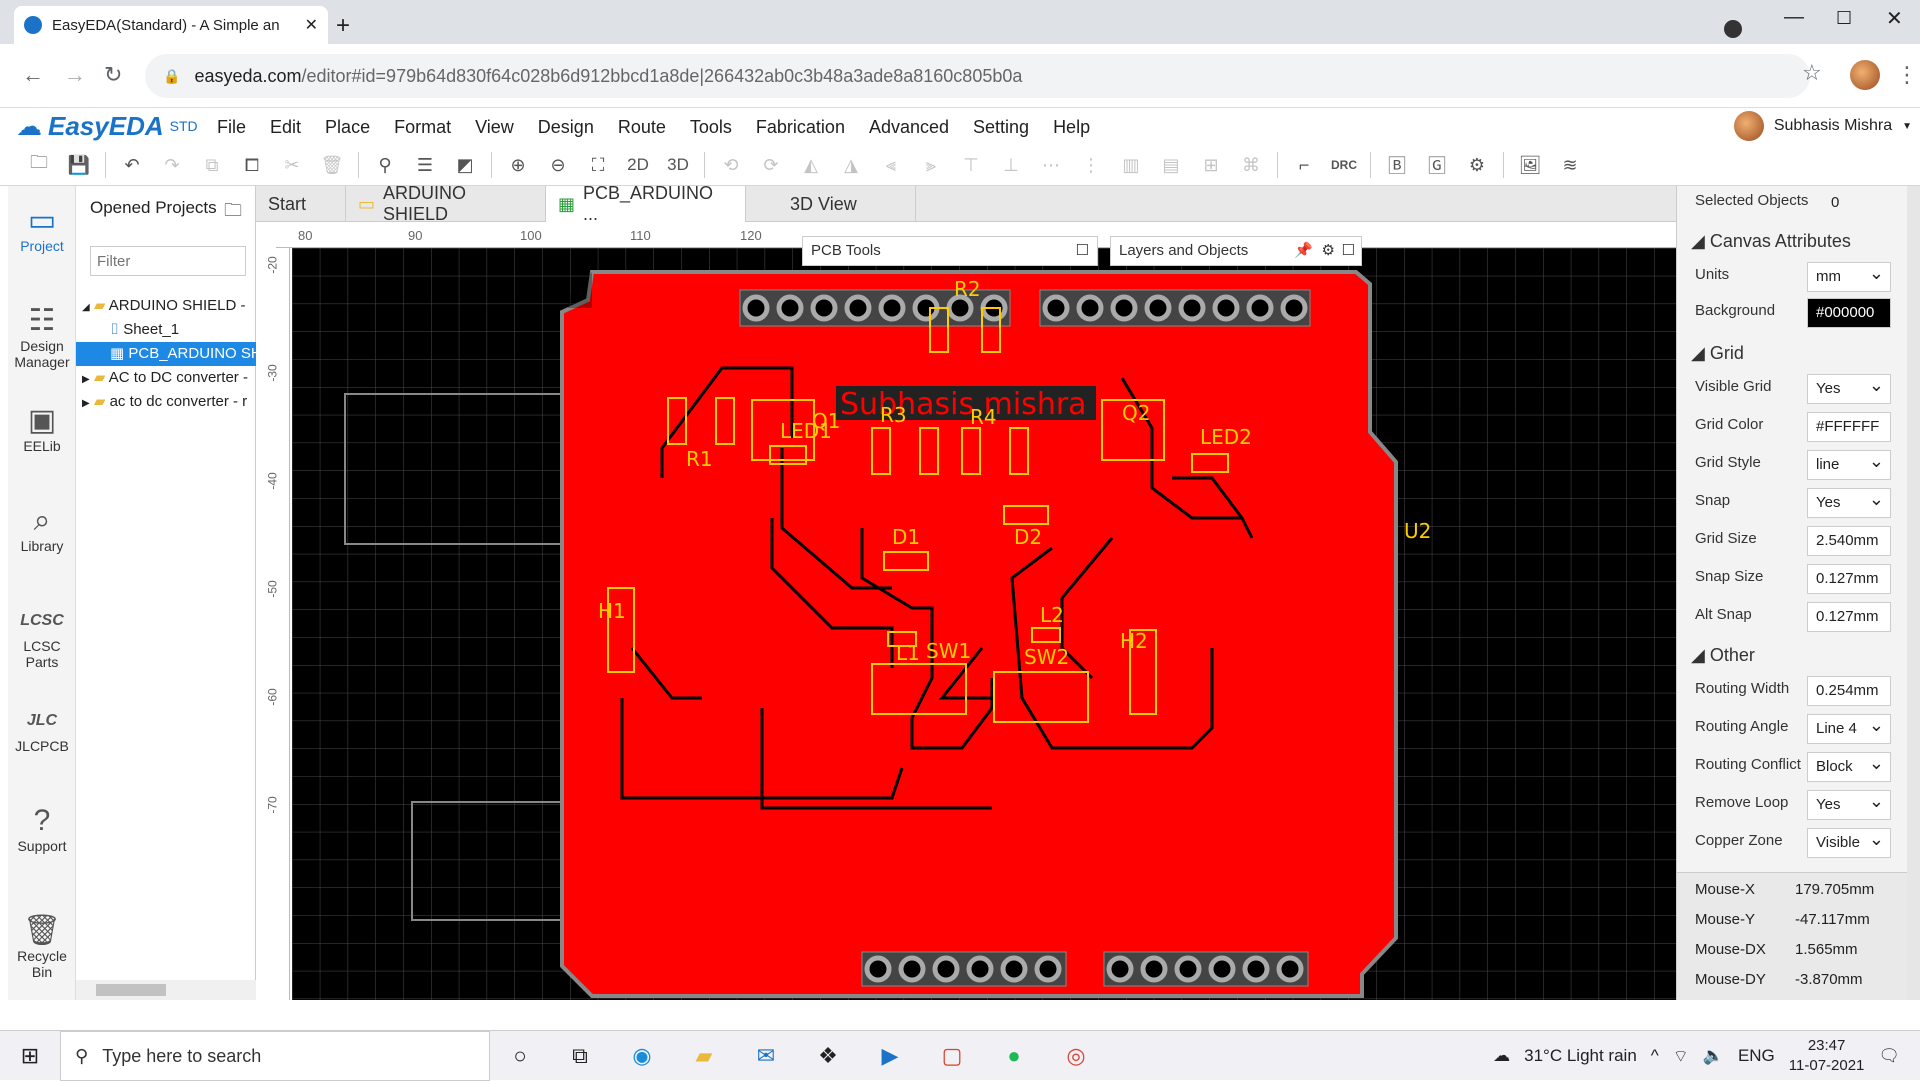 The image size is (1920, 1081). Describe the element at coordinates (1051, 165) in the screenshot. I see `align-center-h-icon: ⋯` at that location.